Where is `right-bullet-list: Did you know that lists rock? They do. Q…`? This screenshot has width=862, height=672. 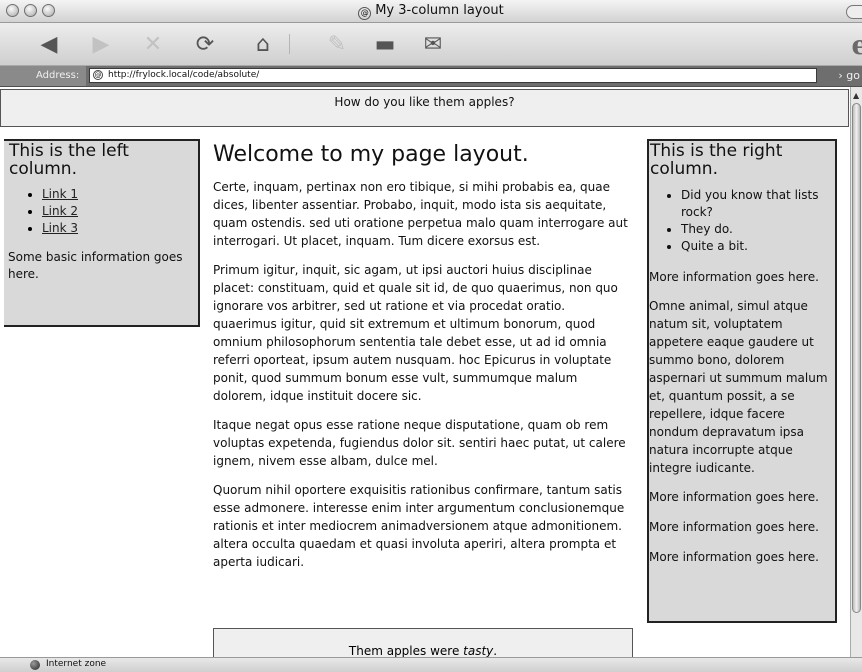 right-bullet-list: Did you know that lists rock? They do. Q… is located at coordinates (742, 221).